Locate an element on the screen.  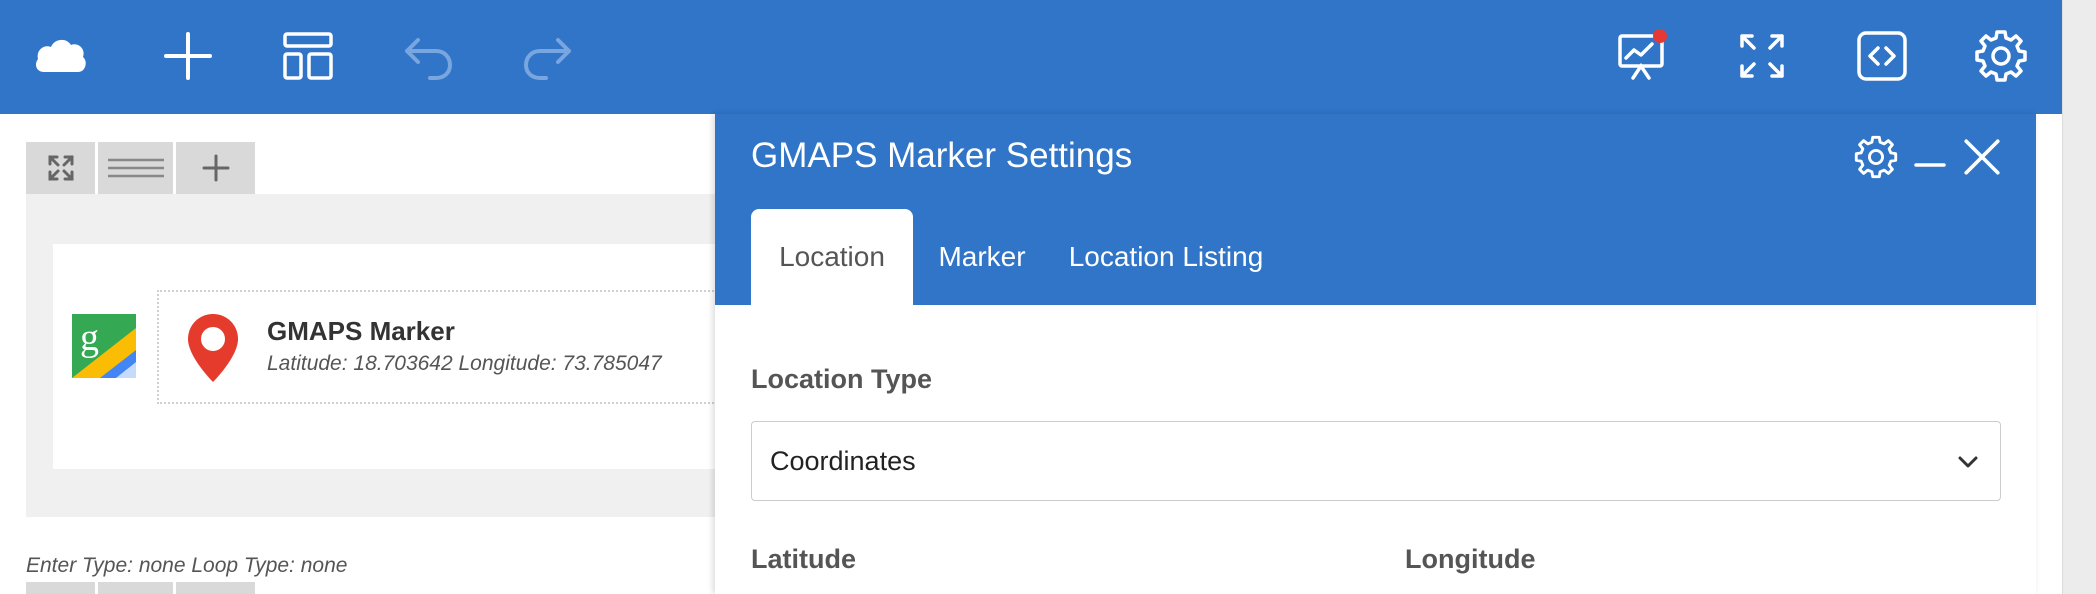
location-type-value: Coordinates is located at coordinates (843, 461).